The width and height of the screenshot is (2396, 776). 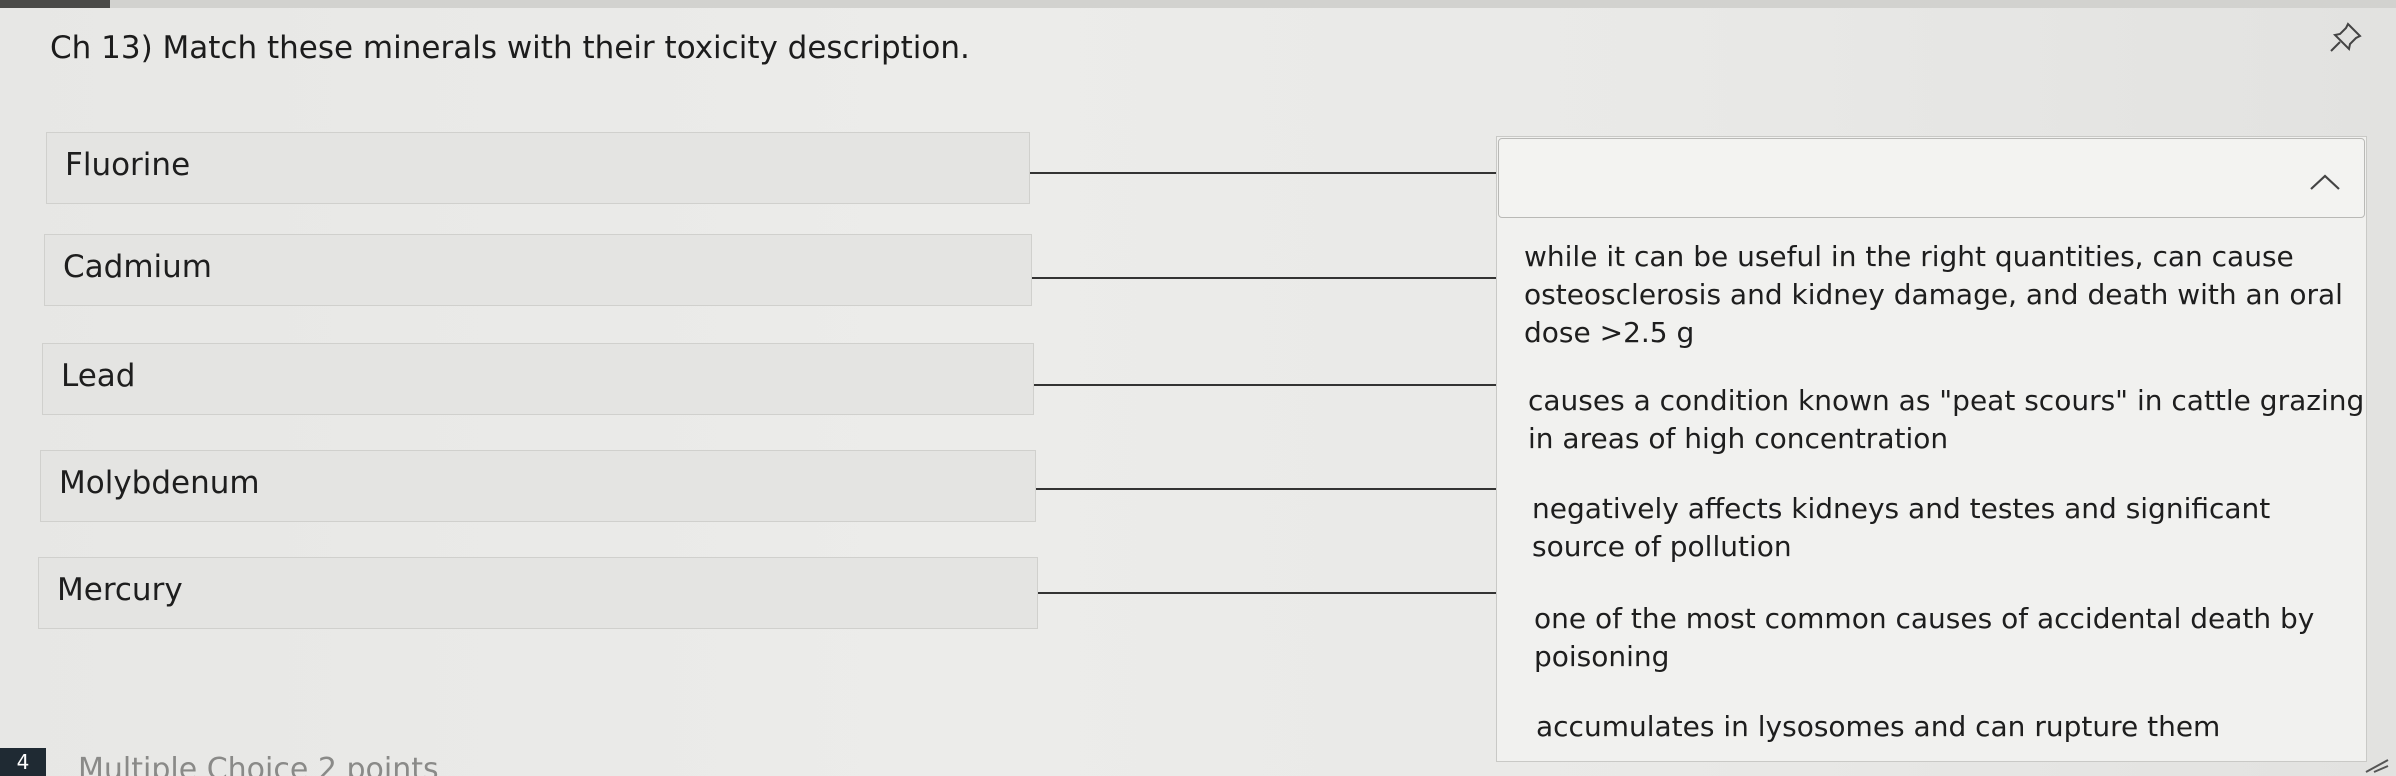 What do you see at coordinates (538, 168) in the screenshot?
I see `term-fluorine: Fluorine` at bounding box center [538, 168].